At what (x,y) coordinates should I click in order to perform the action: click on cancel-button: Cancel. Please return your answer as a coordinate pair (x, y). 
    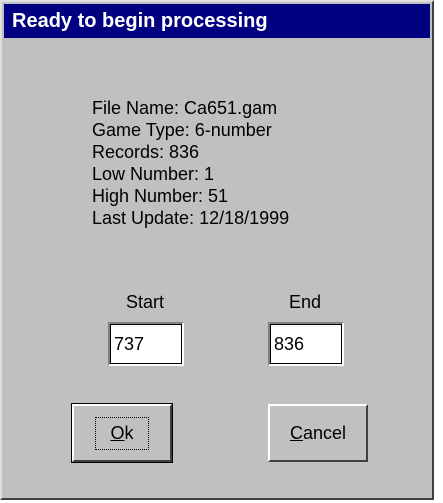
    Looking at the image, I should click on (318, 433).